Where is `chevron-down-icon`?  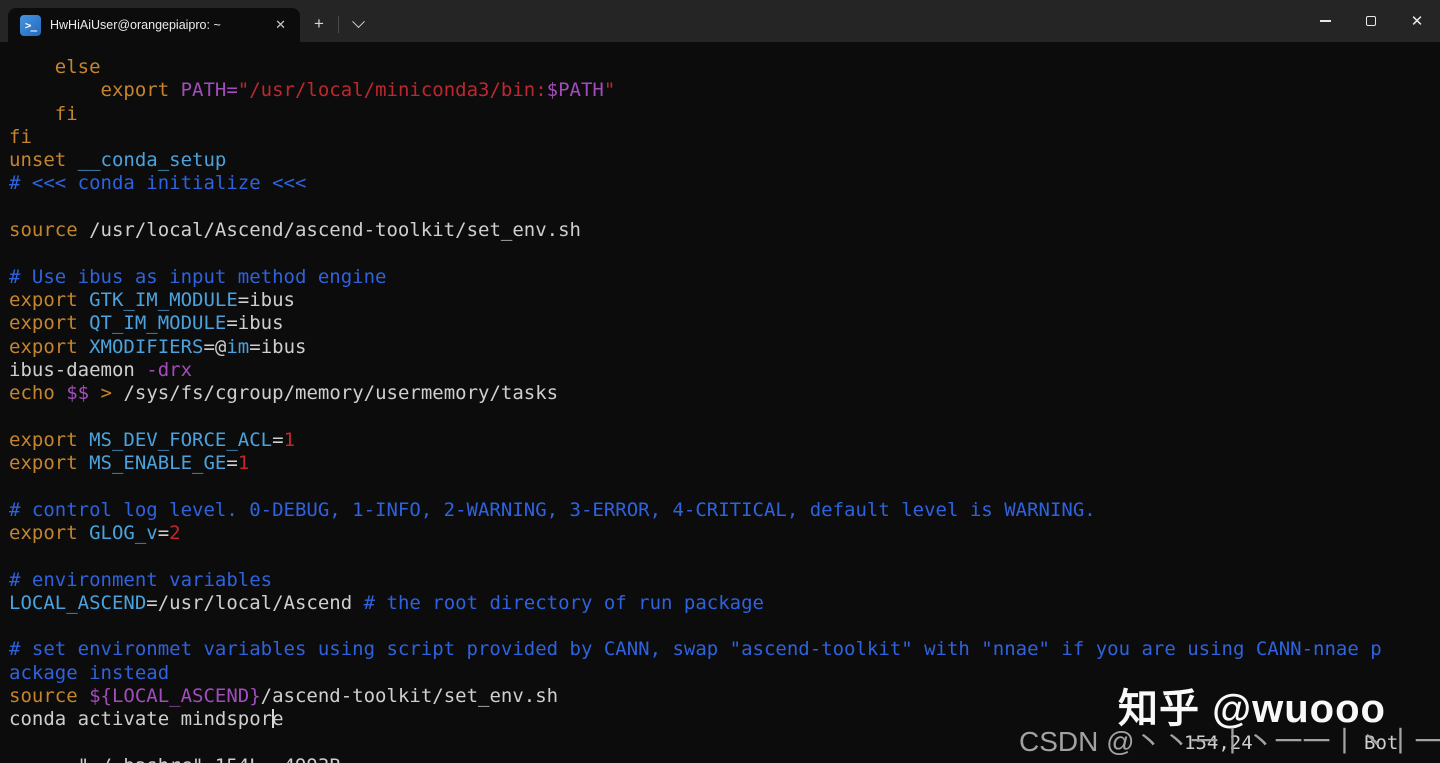
chevron-down-icon is located at coordinates (358, 21).